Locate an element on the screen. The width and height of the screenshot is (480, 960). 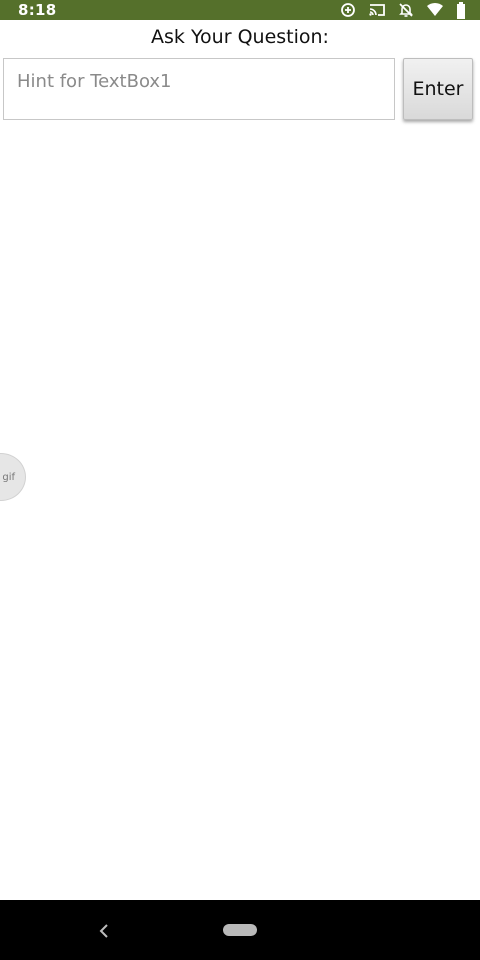
data-saver-icon is located at coordinates (348, 10).